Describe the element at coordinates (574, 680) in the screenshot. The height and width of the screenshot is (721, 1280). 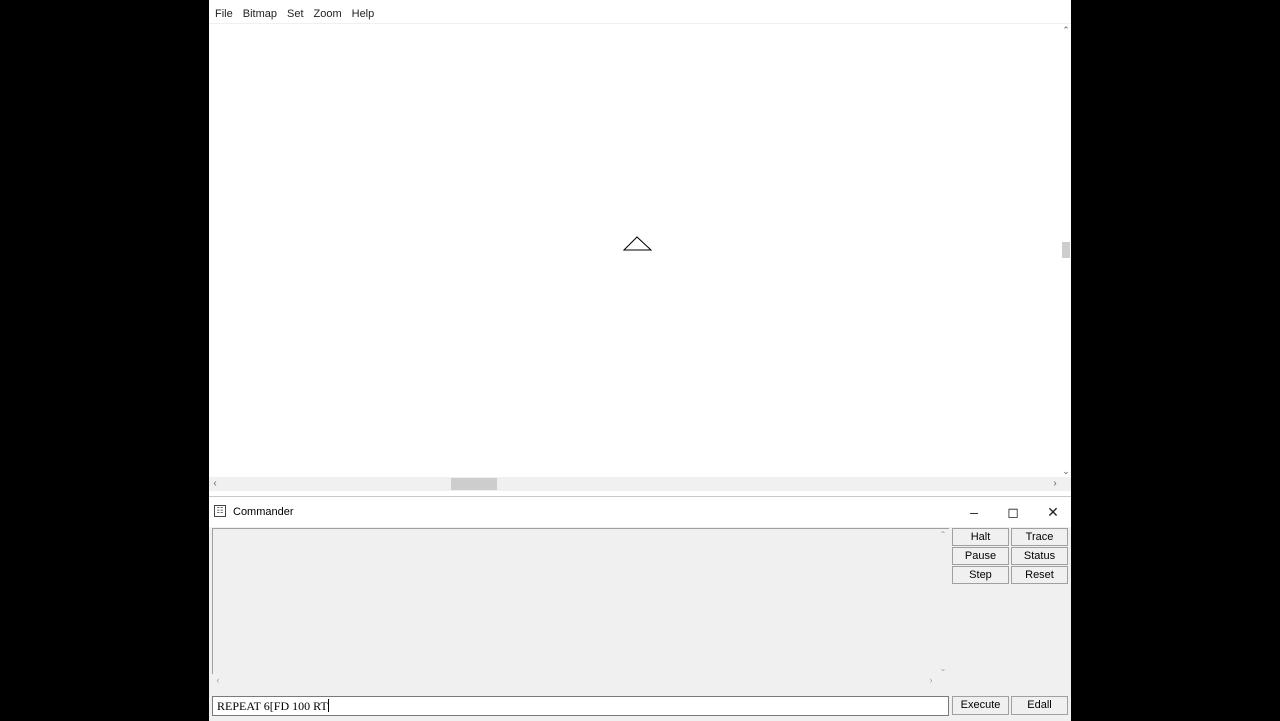
I see `output-horizontal-scrollbar: ‹ ›` at that location.